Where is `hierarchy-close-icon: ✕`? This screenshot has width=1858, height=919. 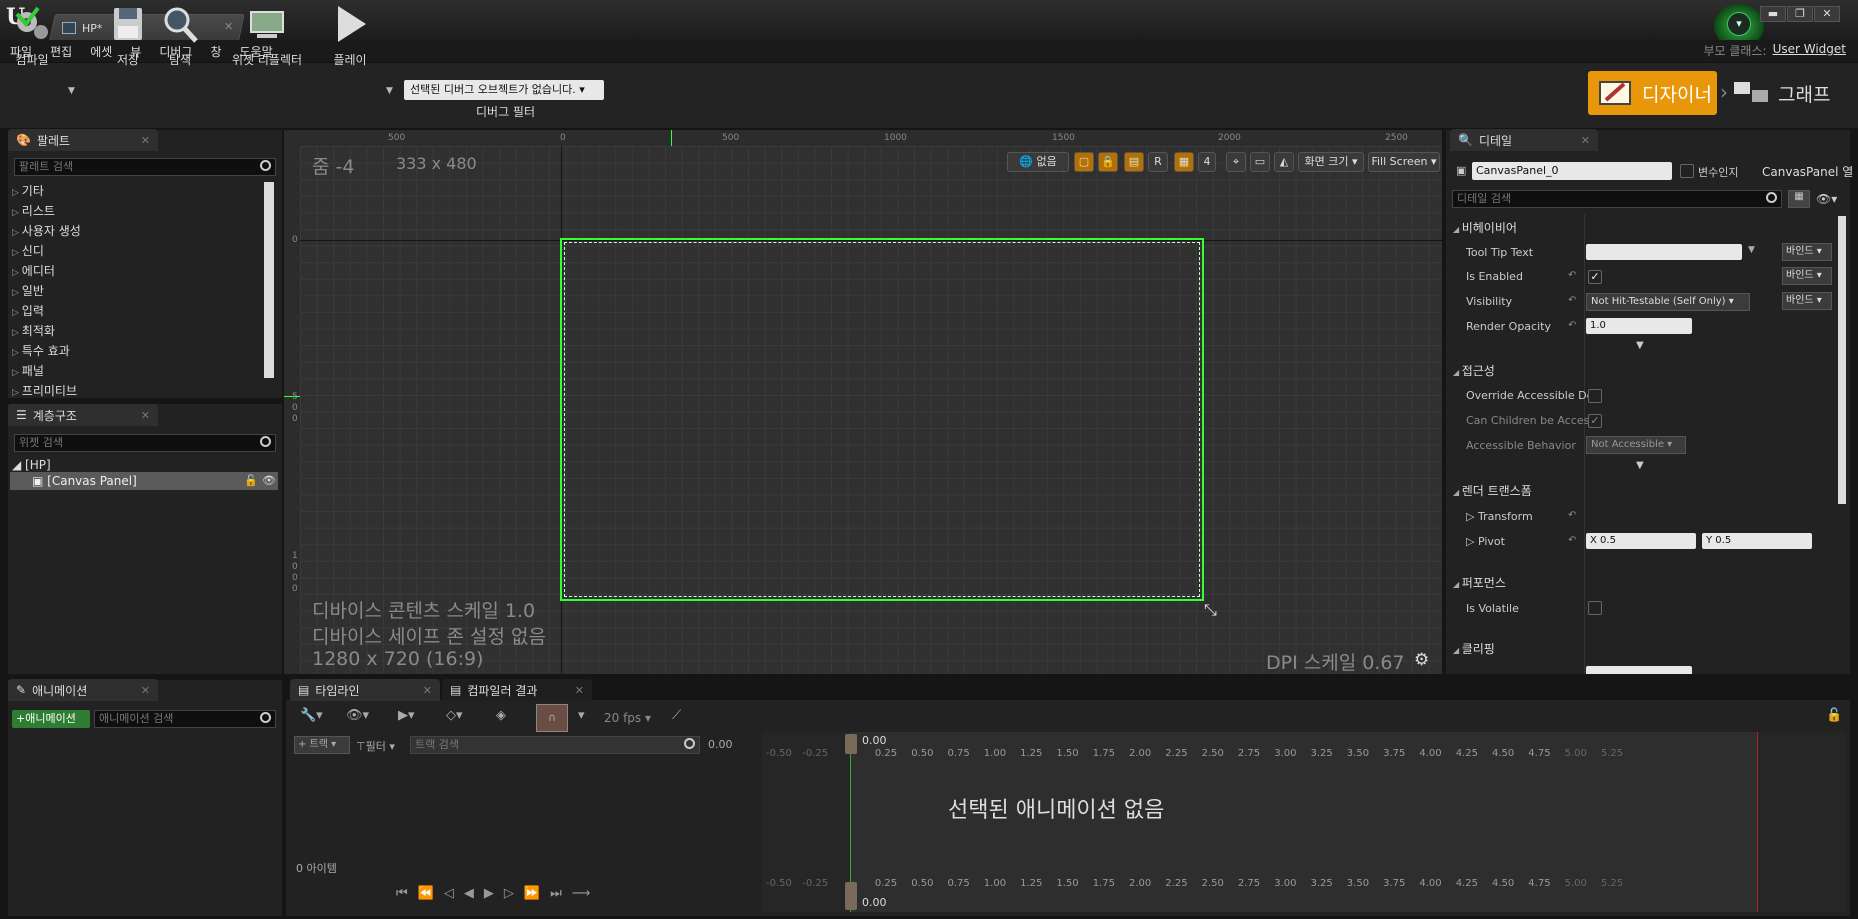 hierarchy-close-icon: ✕ is located at coordinates (145, 415).